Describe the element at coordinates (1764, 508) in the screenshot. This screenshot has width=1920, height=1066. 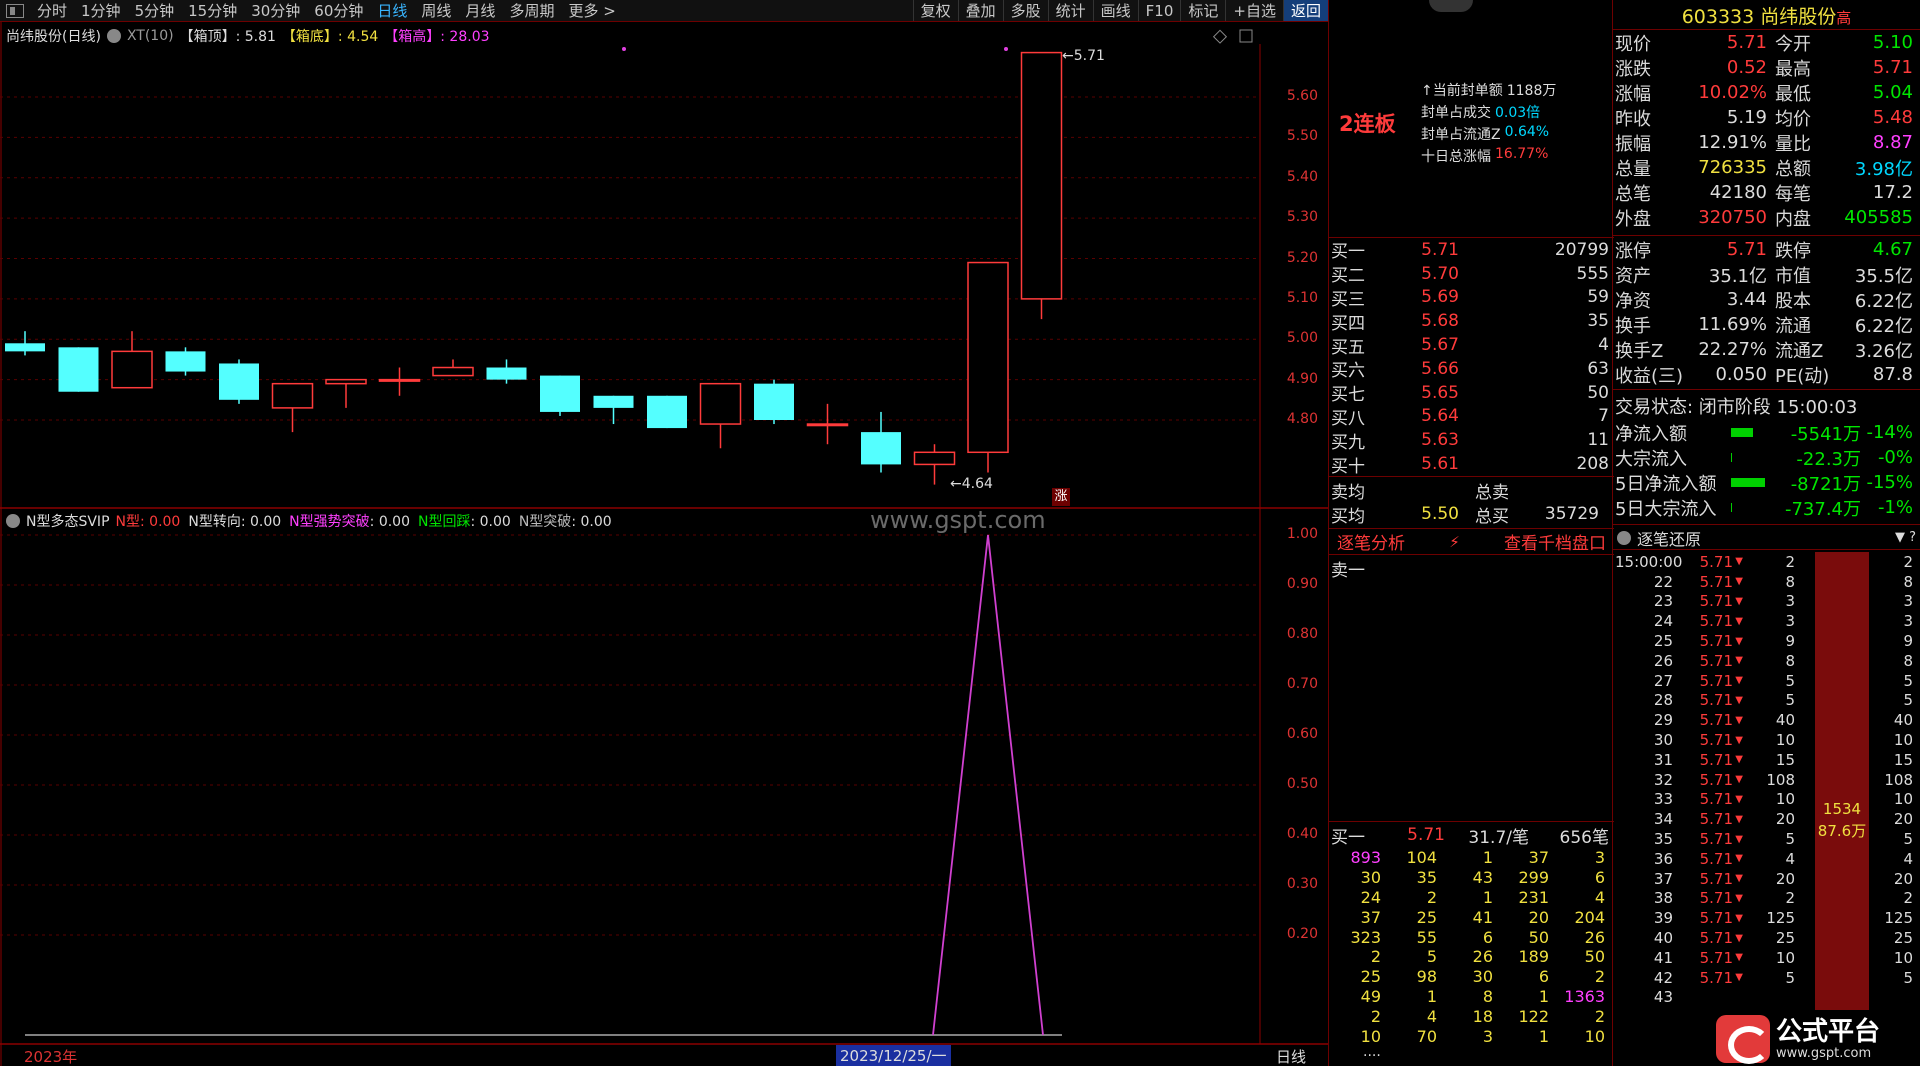
I see `flow-row: 5日大宗流入 -737.4万 -1%` at that location.